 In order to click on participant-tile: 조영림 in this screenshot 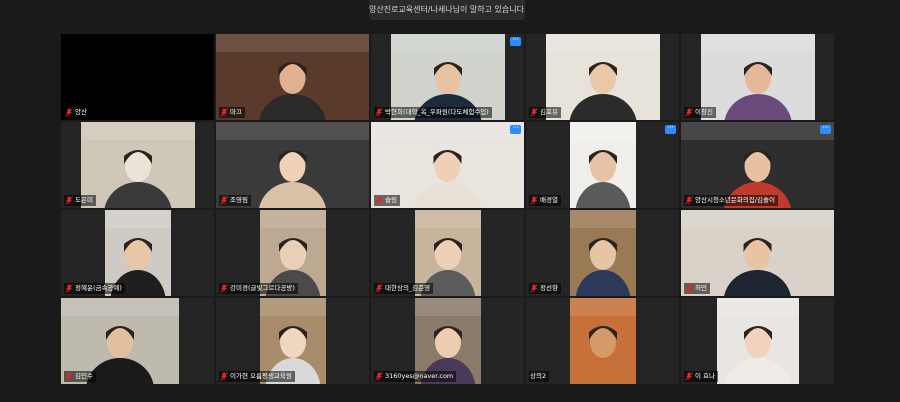, I will do `click(292, 165)`.